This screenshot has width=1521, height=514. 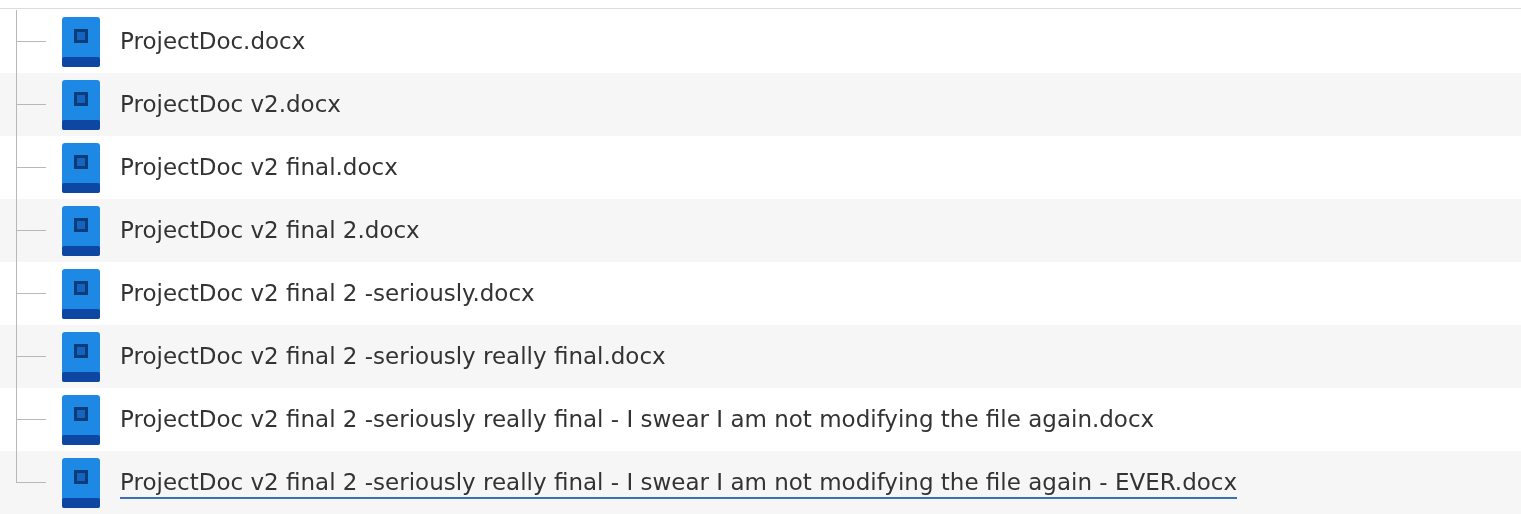 What do you see at coordinates (259, 167) in the screenshot?
I see `file-name: ProjectDoc v2 final.docx` at bounding box center [259, 167].